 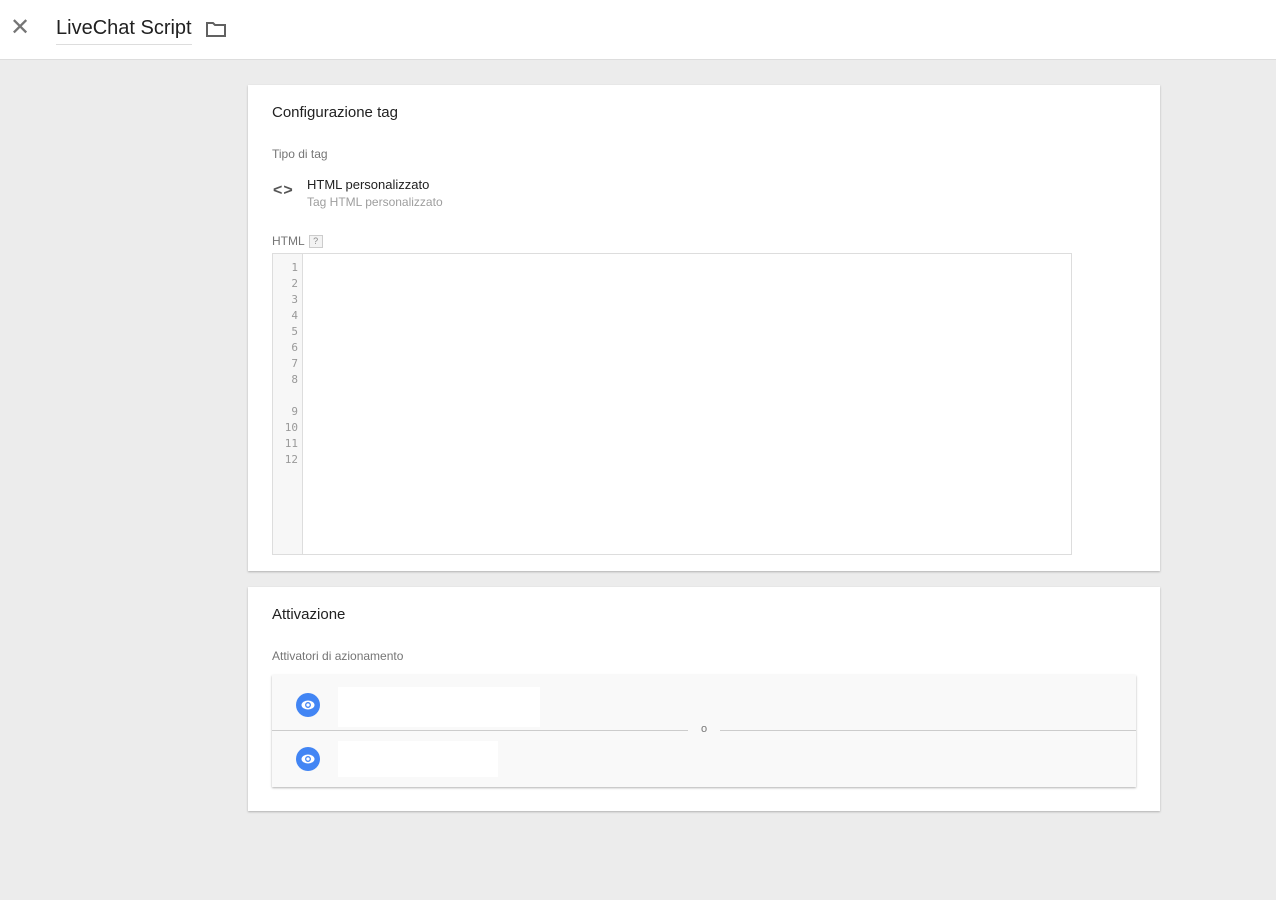 What do you see at coordinates (294, 331) in the screenshot?
I see `line-number: 5` at bounding box center [294, 331].